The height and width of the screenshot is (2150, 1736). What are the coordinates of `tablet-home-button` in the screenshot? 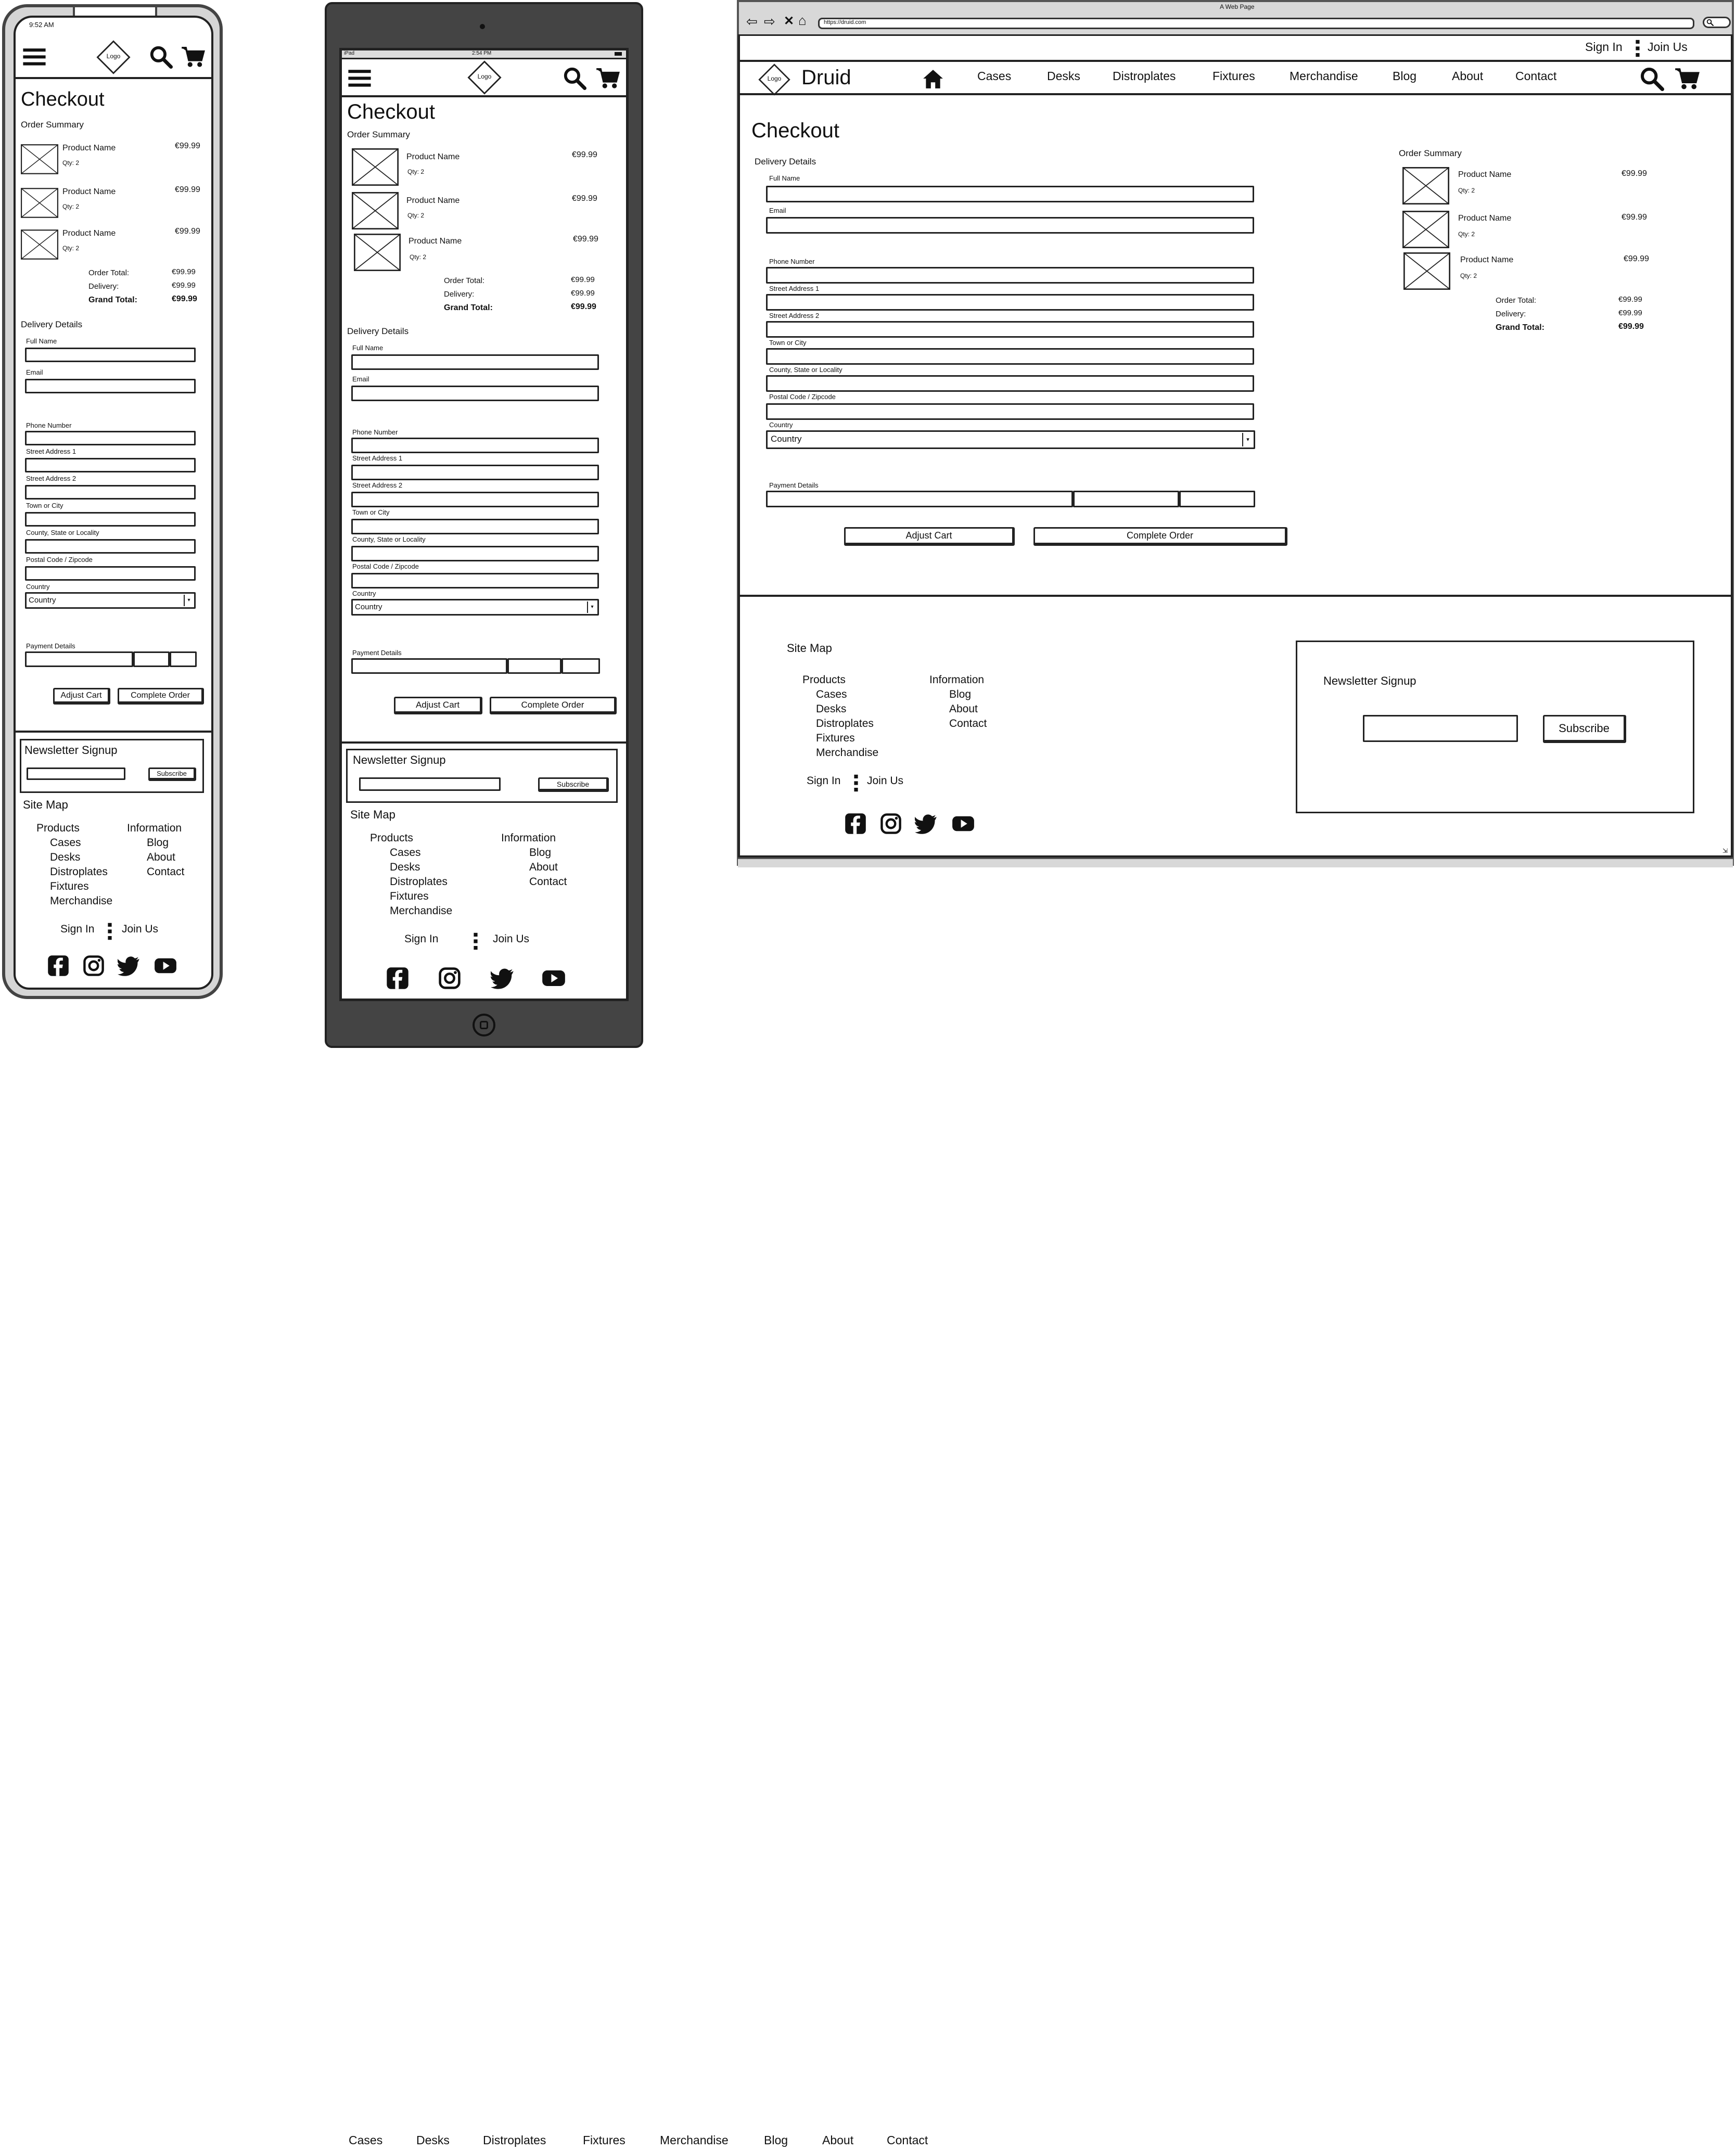 It's located at (484, 1025).